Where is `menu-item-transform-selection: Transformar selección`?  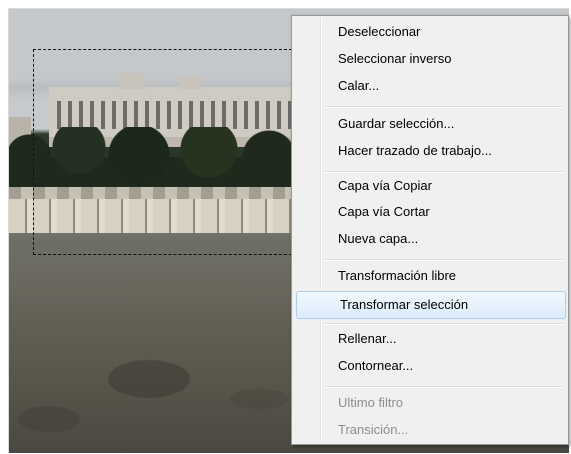 menu-item-transform-selection: Transformar selección is located at coordinates (431, 305).